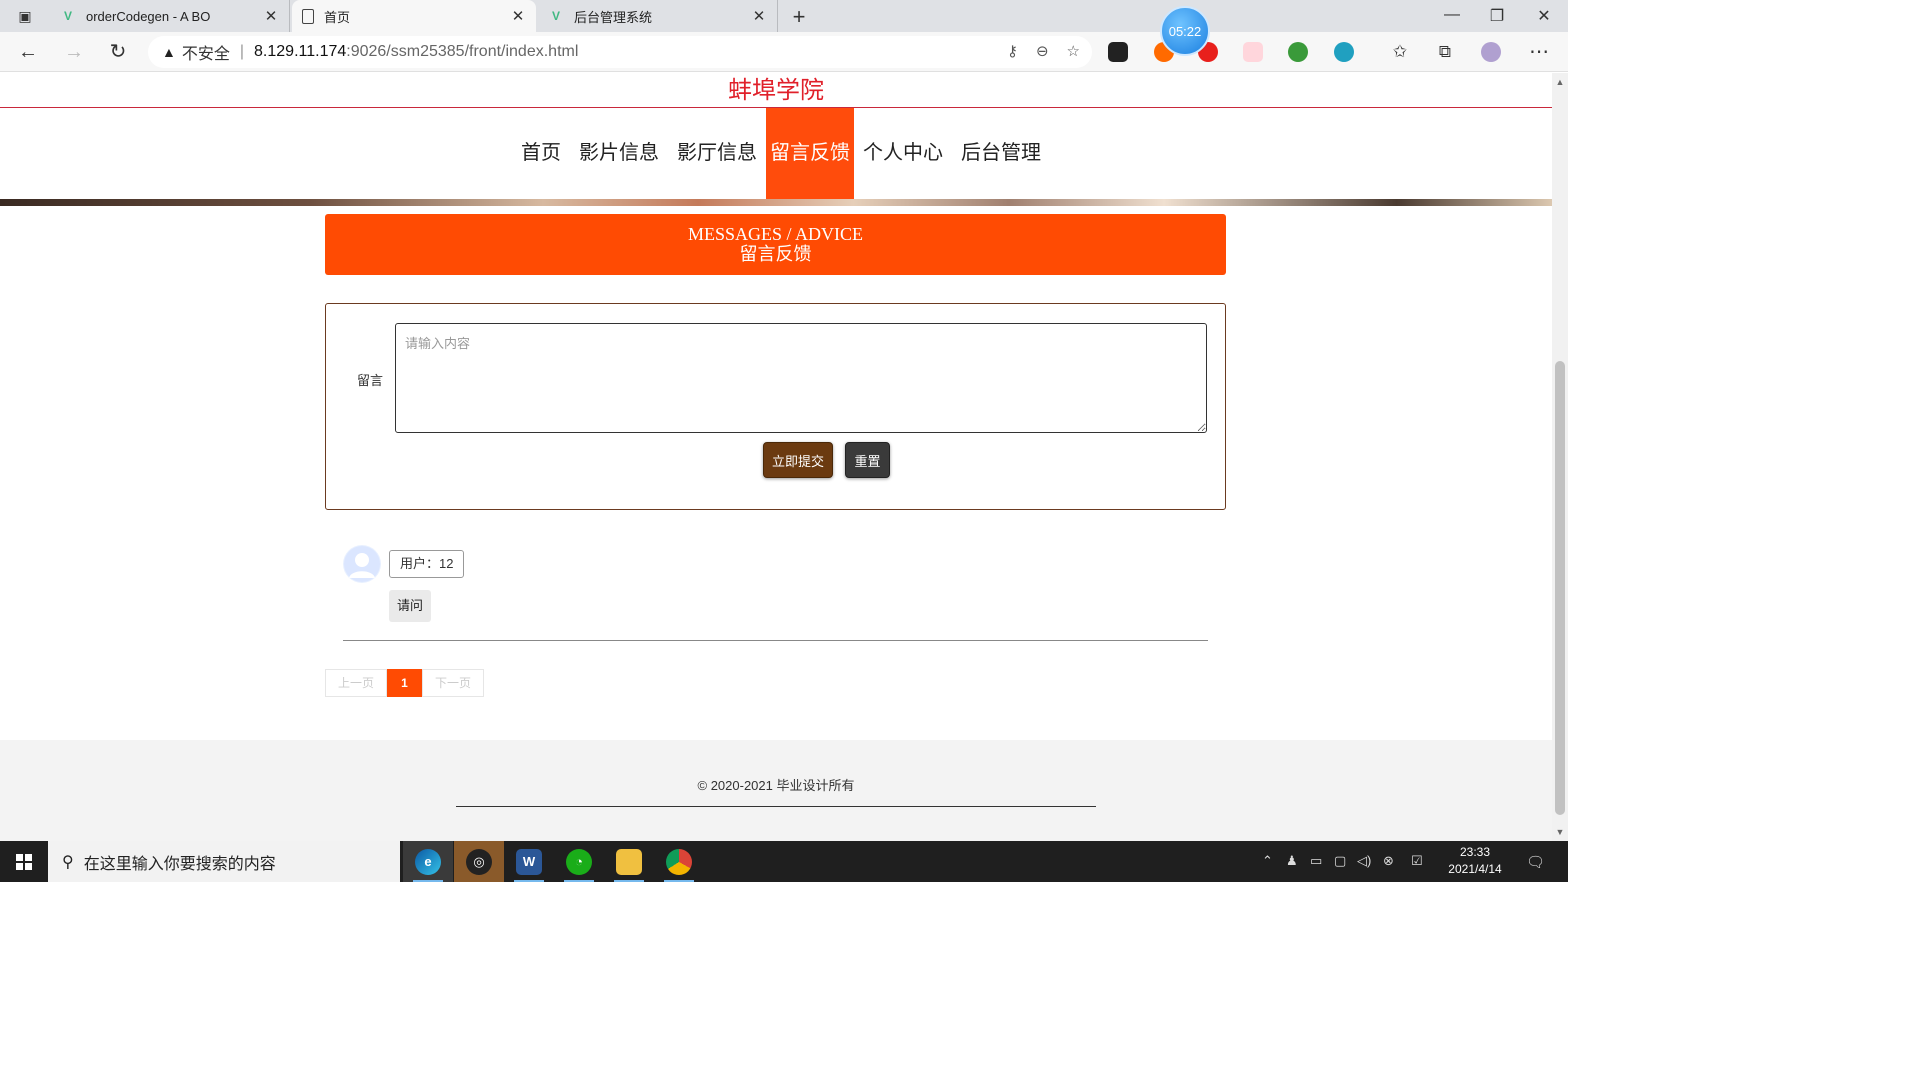 The height and width of the screenshot is (1080, 1920). I want to click on vertical-scrollbar: ▲ ▼, so click(1560, 457).